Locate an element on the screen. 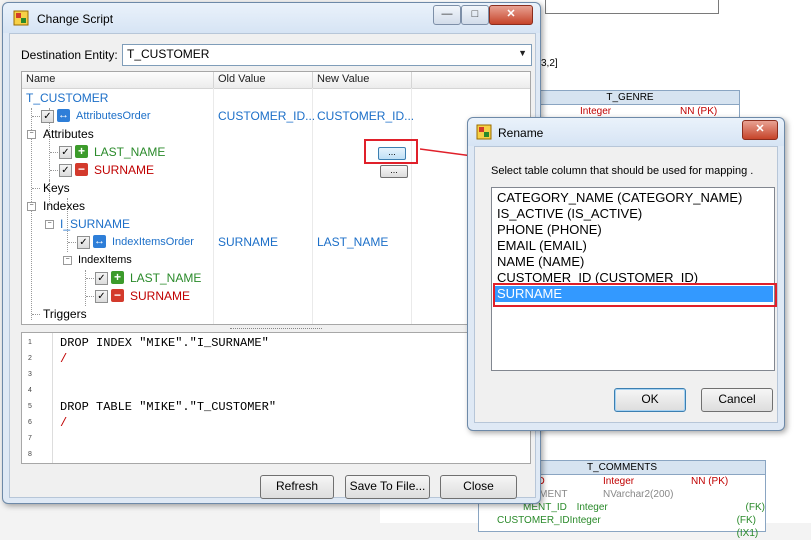 This screenshot has height=540, width=811. dialog-title: Rename is located at coordinates (521, 133).